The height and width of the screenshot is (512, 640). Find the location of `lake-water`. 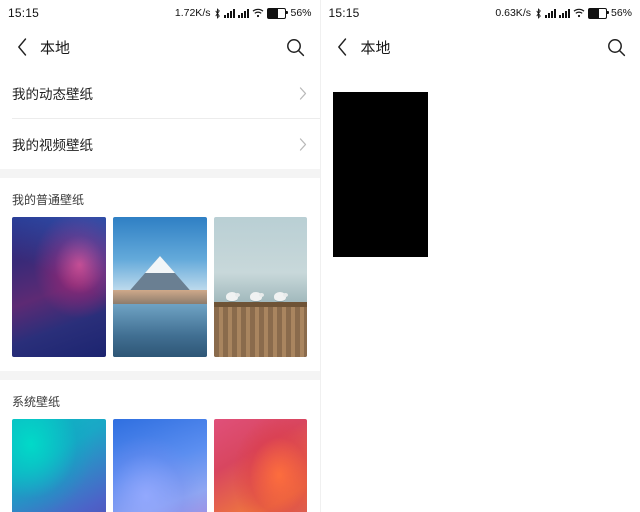

lake-water is located at coordinates (159, 330).